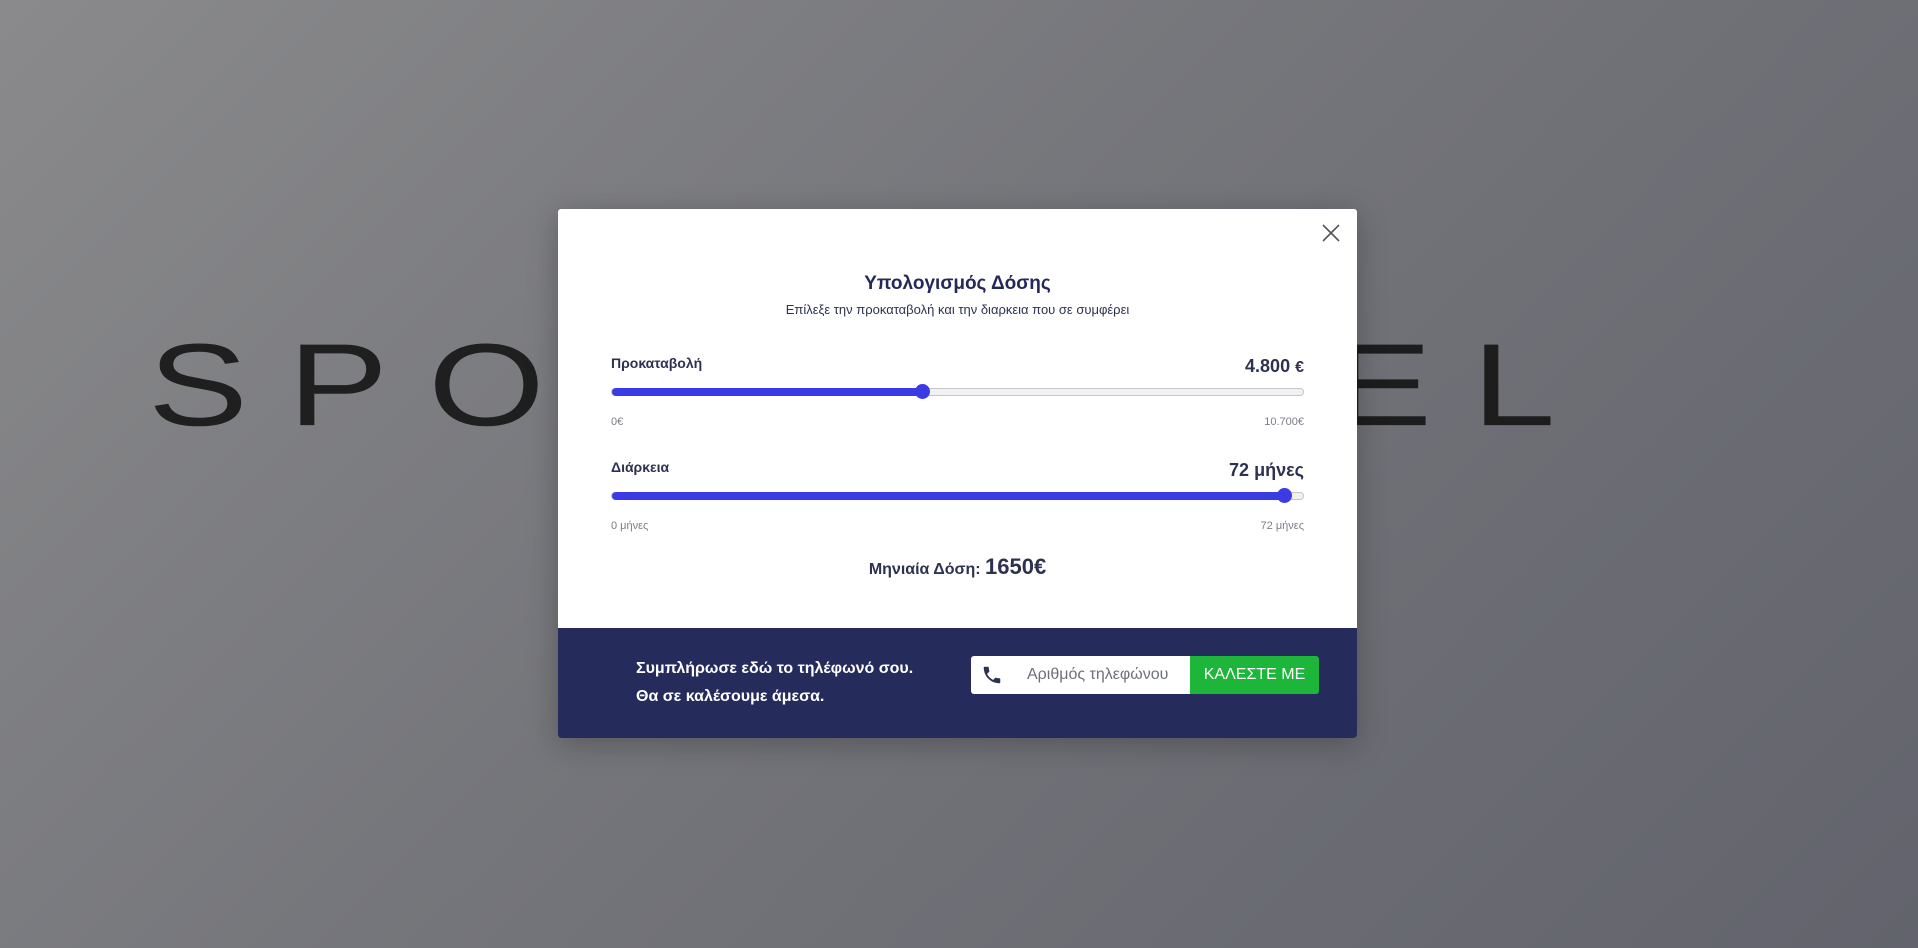 The width and height of the screenshot is (1918, 948). What do you see at coordinates (630, 526) in the screenshot?
I see `duration-min: 0 μήνες` at bounding box center [630, 526].